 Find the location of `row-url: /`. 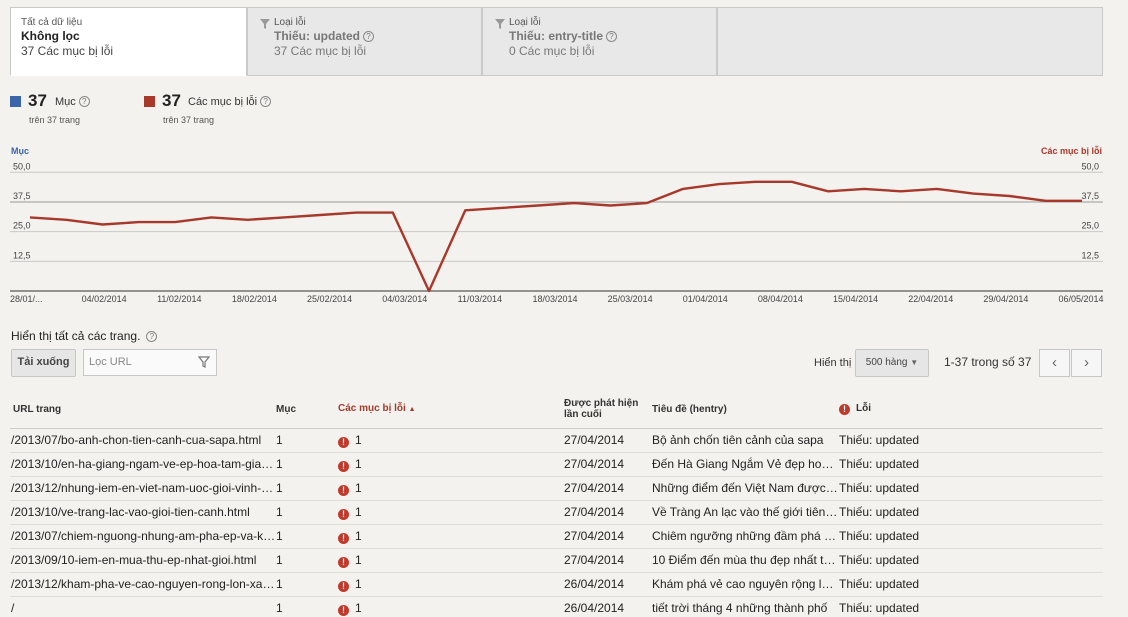

row-url: / is located at coordinates (143, 606).